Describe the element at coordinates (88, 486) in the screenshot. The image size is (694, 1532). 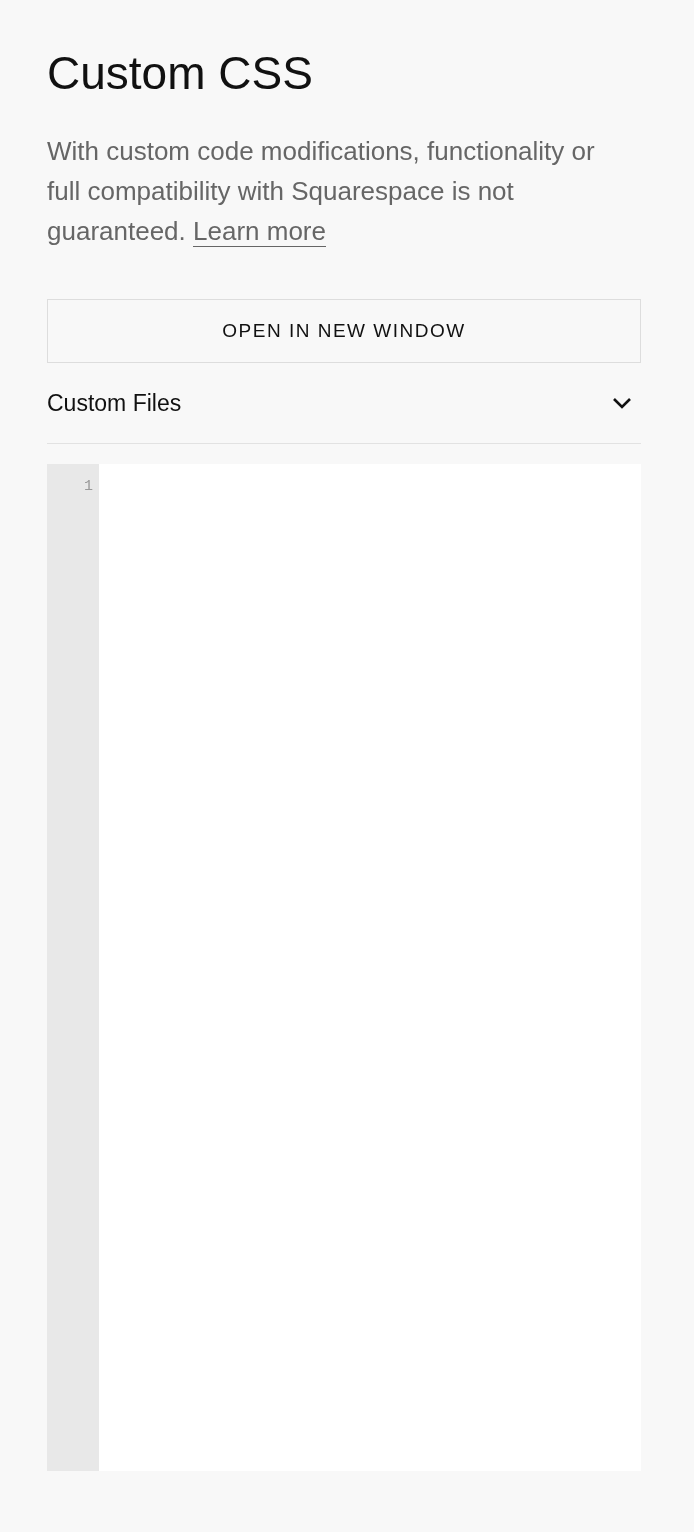
I see `line-number: 1` at that location.